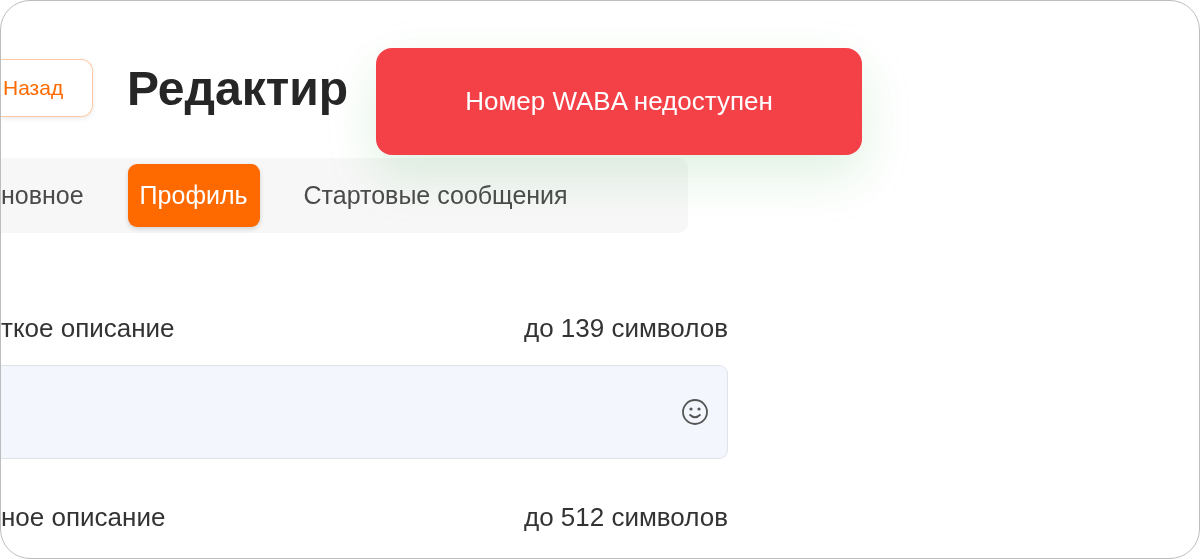 The height and width of the screenshot is (559, 1200). What do you see at coordinates (626, 328) in the screenshot?
I see `character-limit: до 139 символов` at bounding box center [626, 328].